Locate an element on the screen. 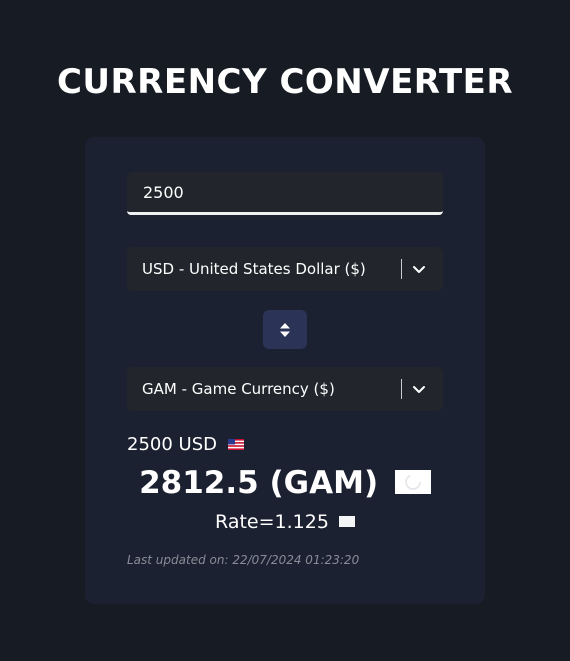 This screenshot has width=570, height=661. flag-icon is located at coordinates (346, 521).